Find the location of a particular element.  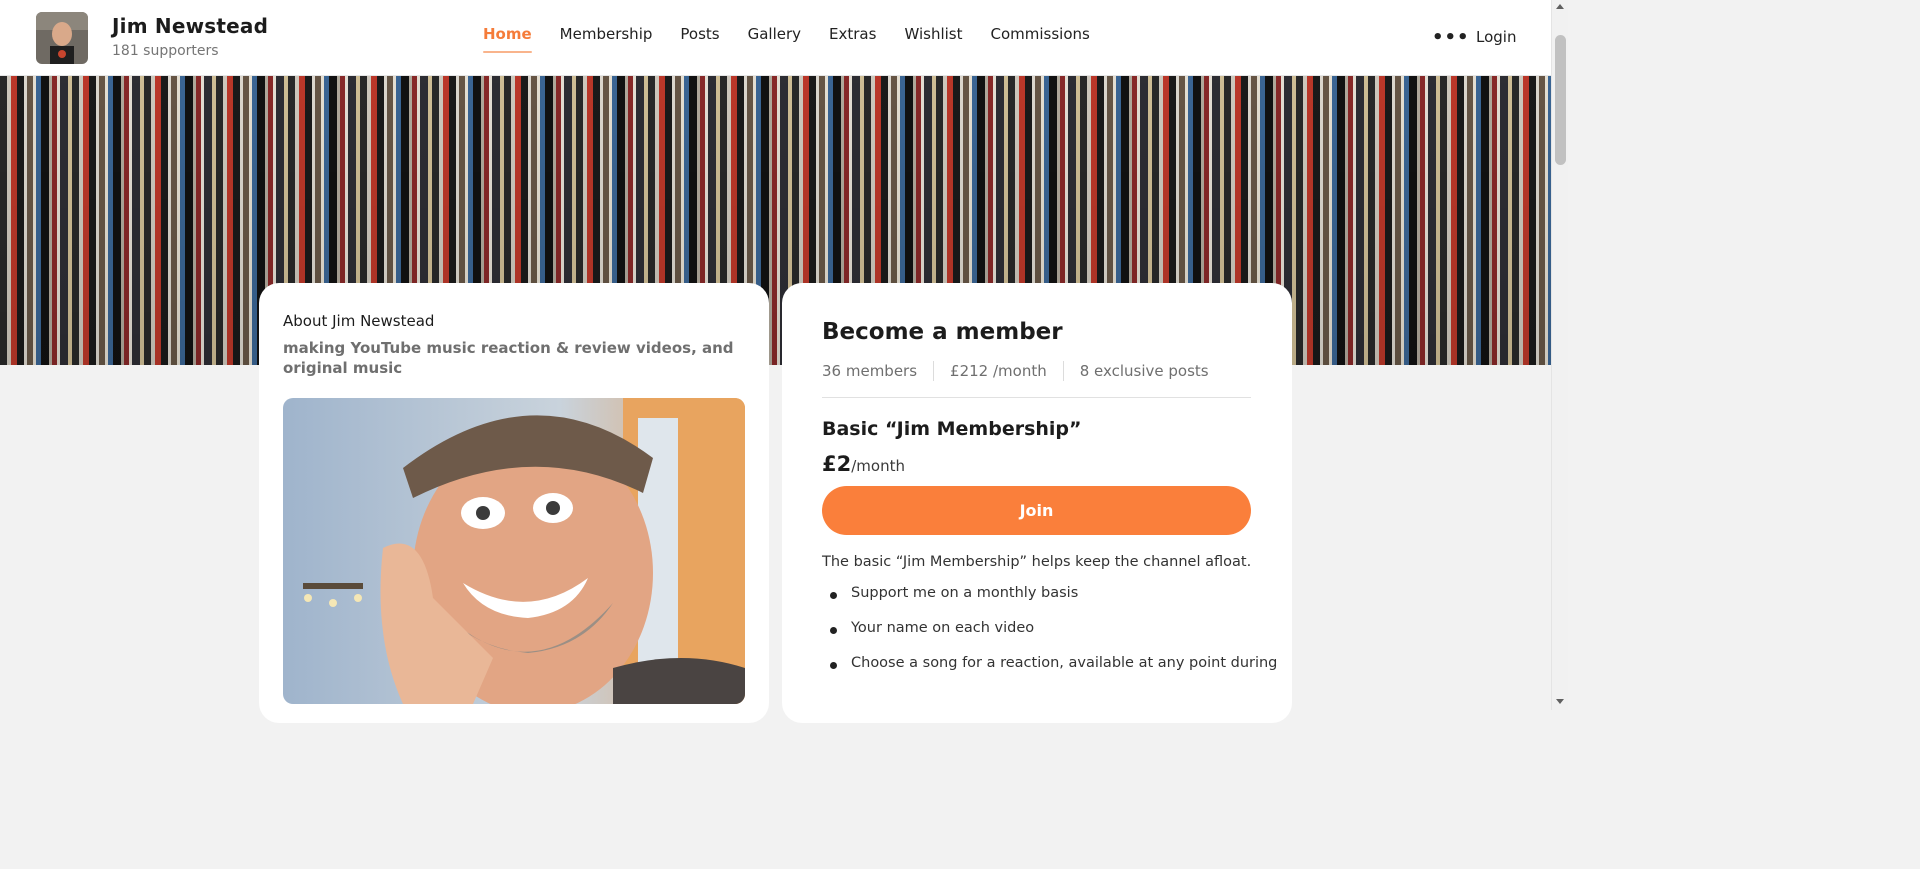

more-dots-icon: ••• is located at coordinates (1451, 37).